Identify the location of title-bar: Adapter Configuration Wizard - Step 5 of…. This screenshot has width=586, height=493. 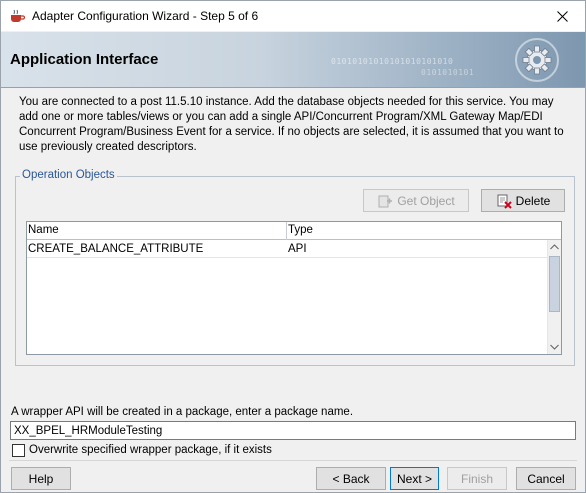
(293, 16).